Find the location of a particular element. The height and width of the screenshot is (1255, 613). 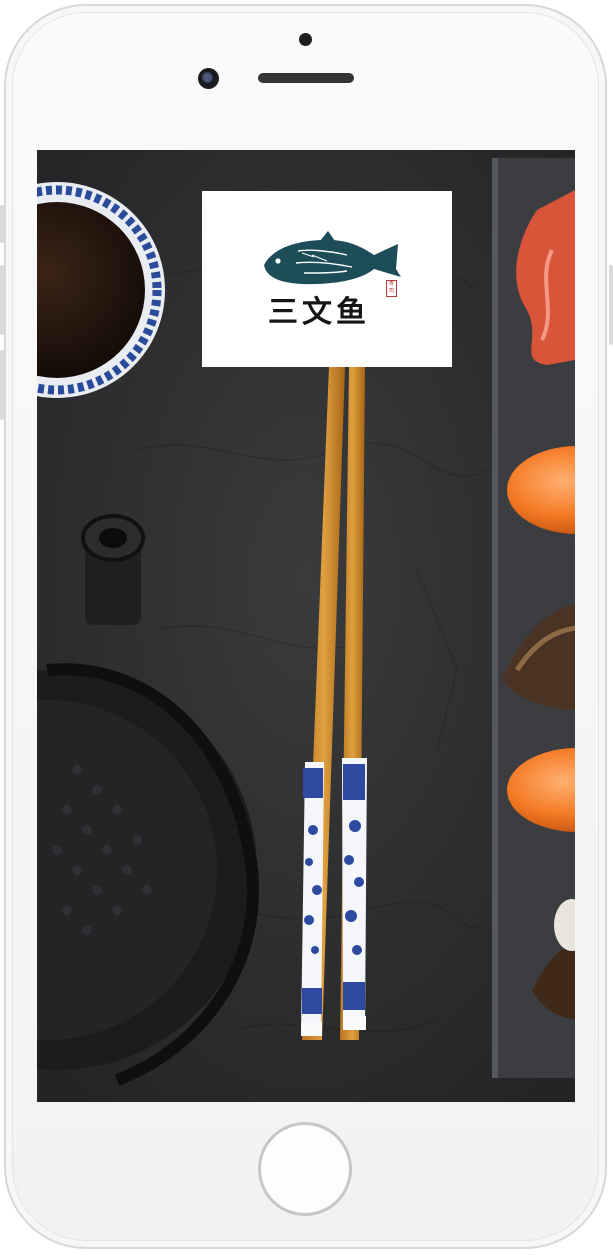

volume-up-button is located at coordinates (2, 300).